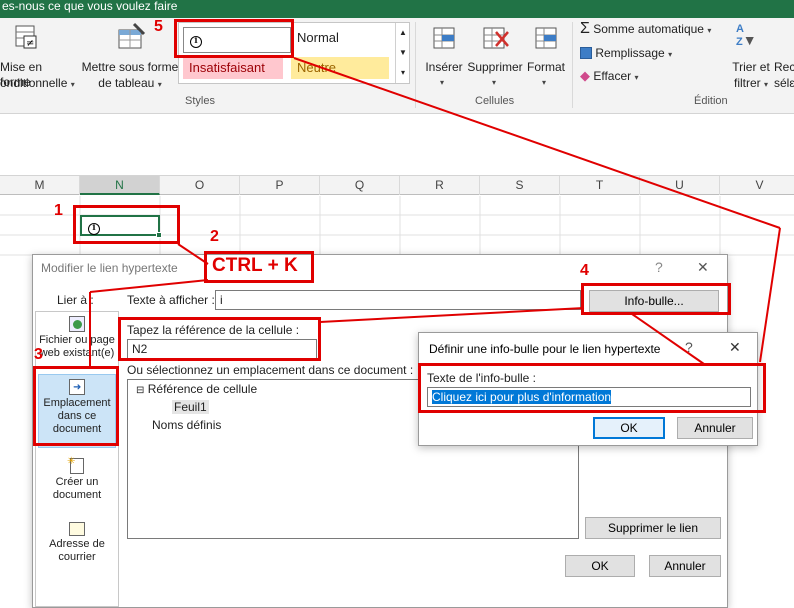  I want to click on highlight-screentip-text, so click(592, 388).